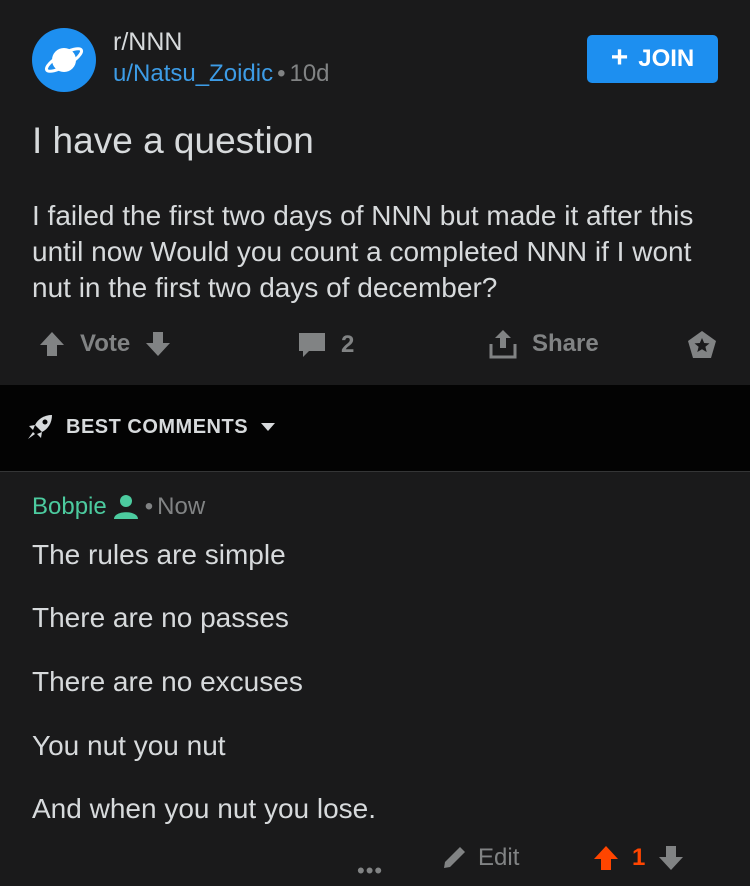 The height and width of the screenshot is (886, 750). Describe the element at coordinates (167, 681) in the screenshot. I see `comment-line: There are no excuses` at that location.